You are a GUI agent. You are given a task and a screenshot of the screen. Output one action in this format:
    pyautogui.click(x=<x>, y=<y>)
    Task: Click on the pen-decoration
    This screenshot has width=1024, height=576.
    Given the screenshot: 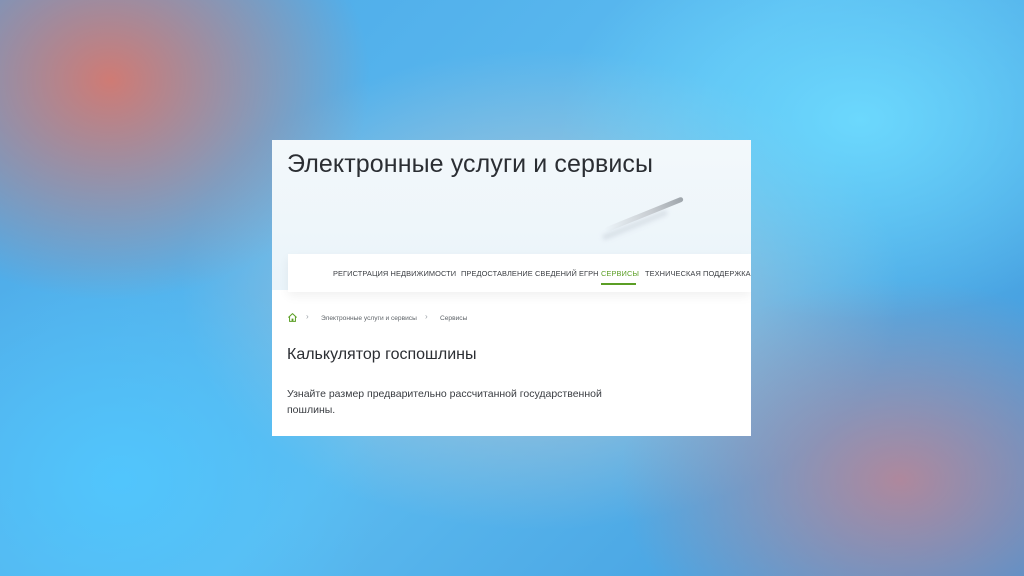 What is the action you would take?
    pyautogui.click(x=644, y=214)
    